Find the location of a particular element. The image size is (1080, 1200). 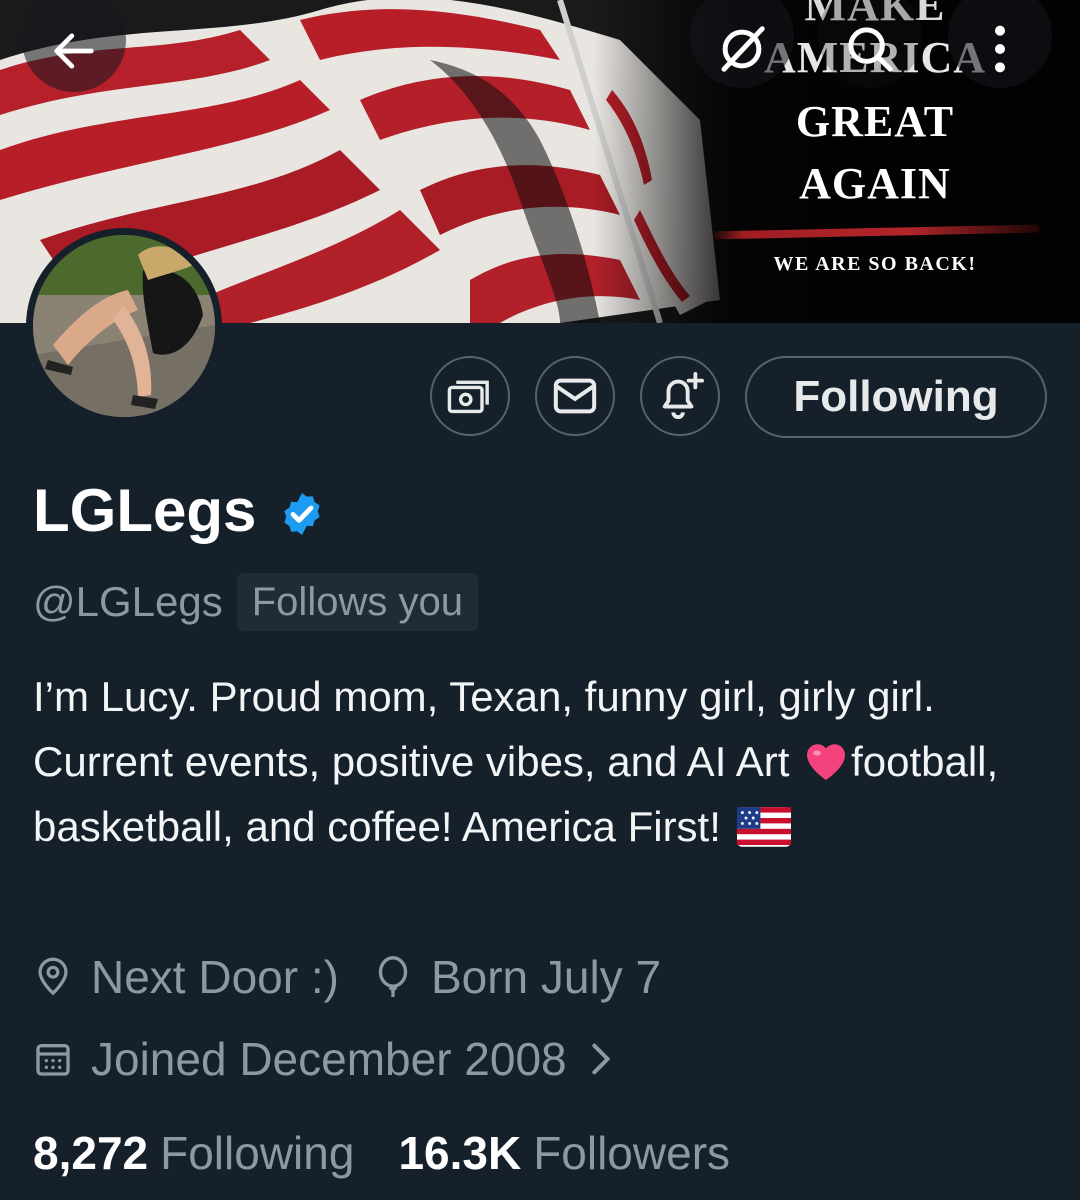

birthday-item: Born July 7 is located at coordinates (517, 977).